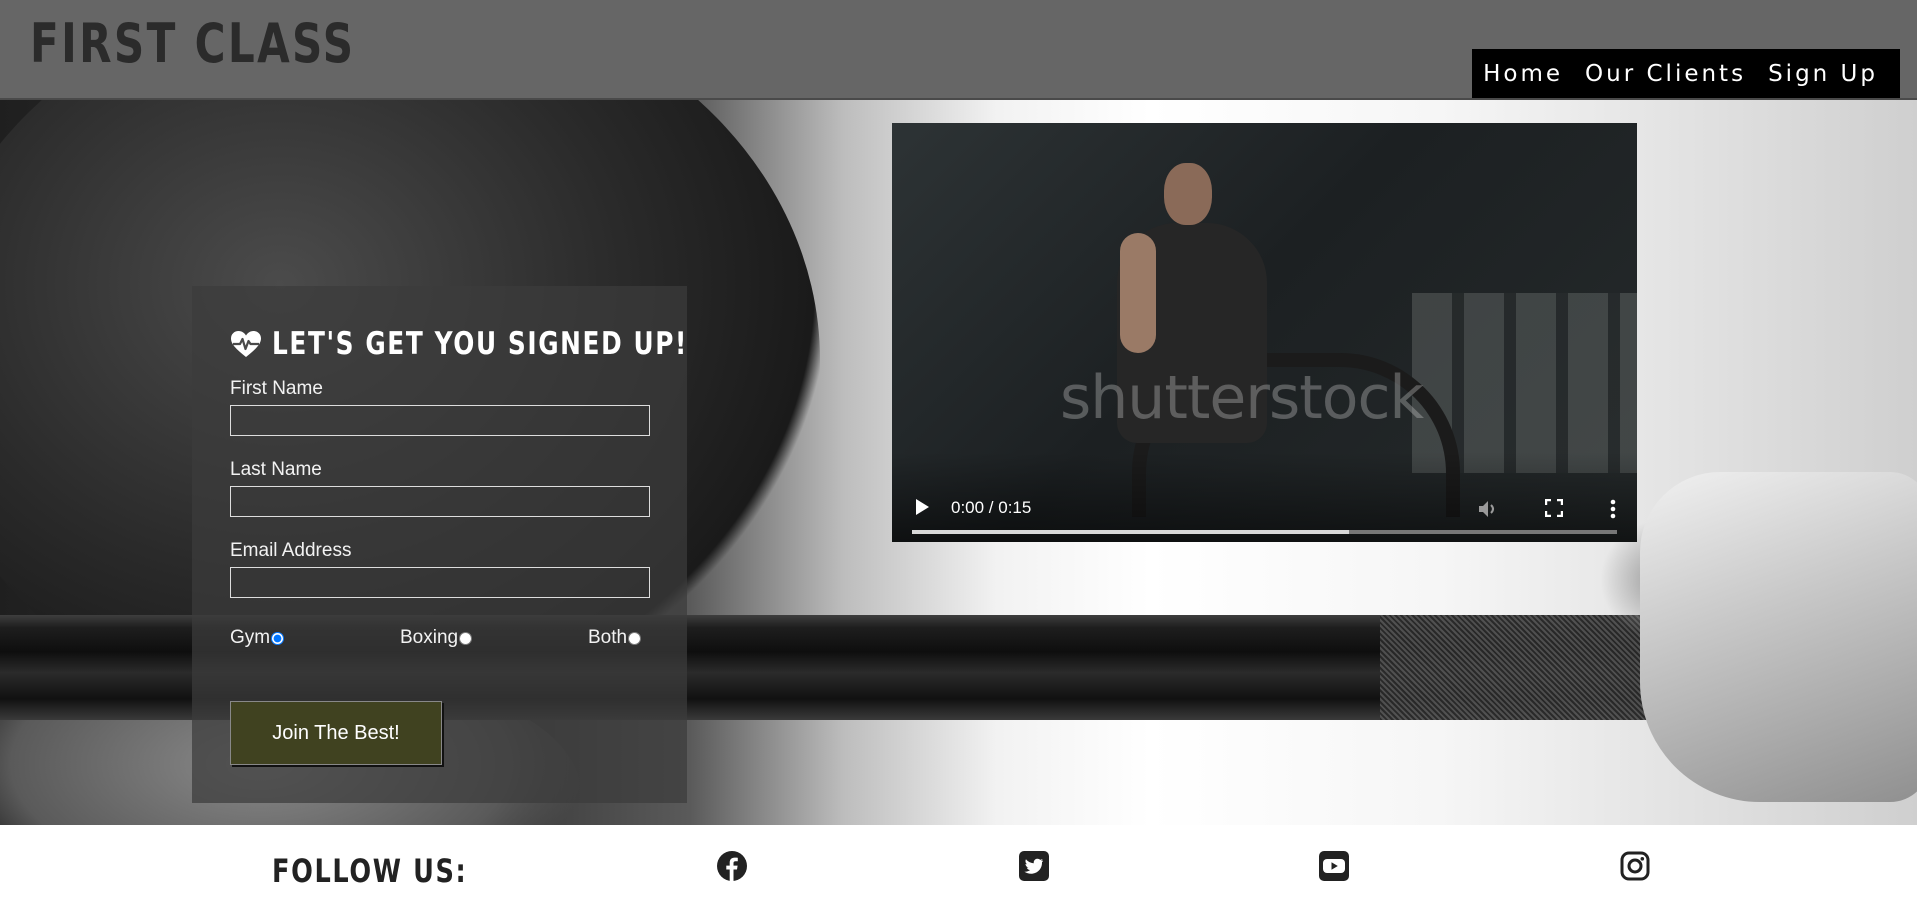 This screenshot has height=911, width=1917. I want to click on play-icon, so click(922, 507).